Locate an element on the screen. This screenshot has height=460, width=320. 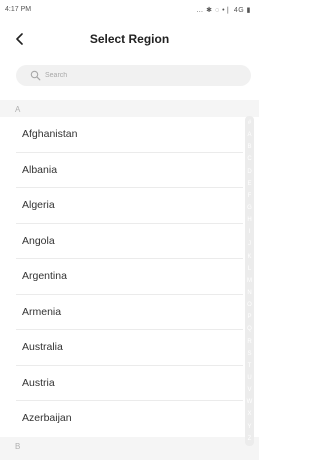
list-item: Armenia is located at coordinates (129, 312).